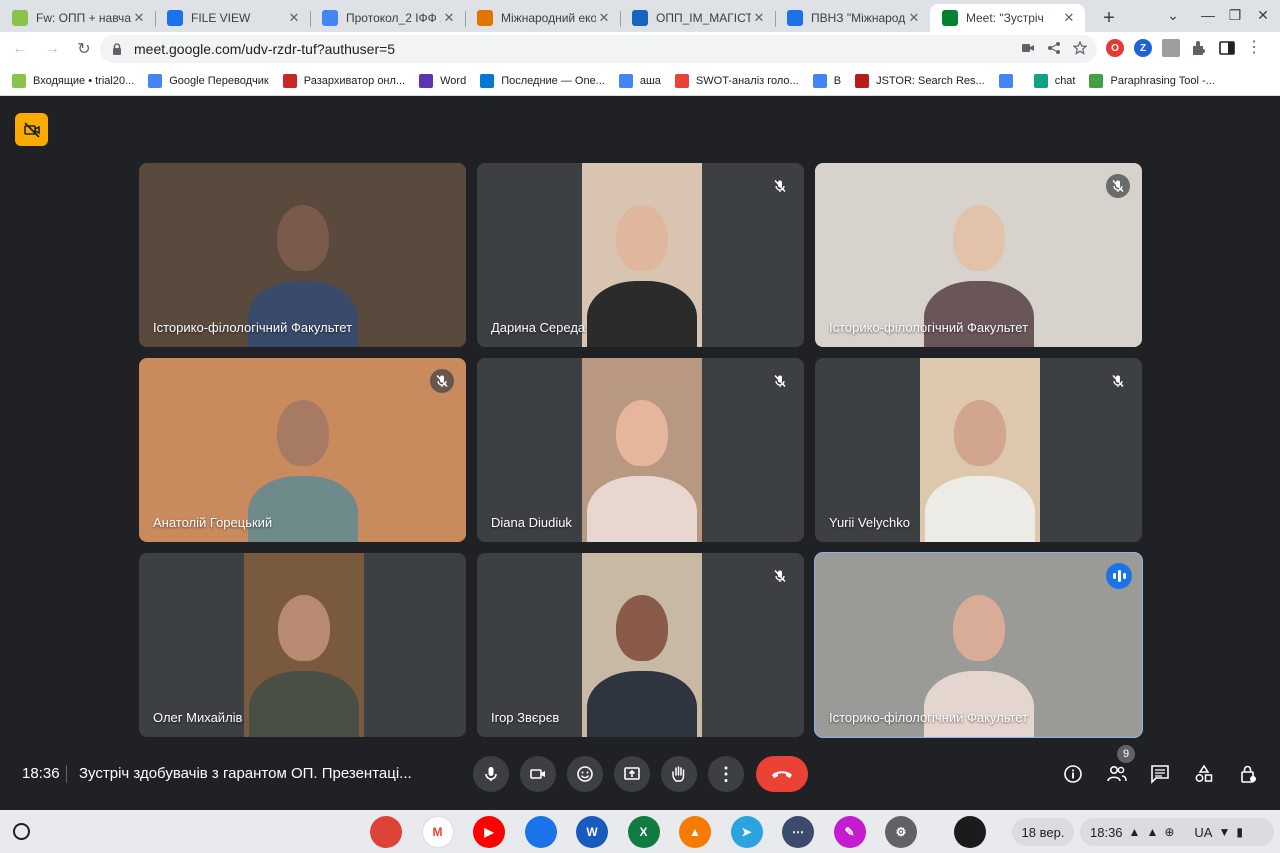  I want to click on extensions-puzzle-icon, so click(1199, 48).